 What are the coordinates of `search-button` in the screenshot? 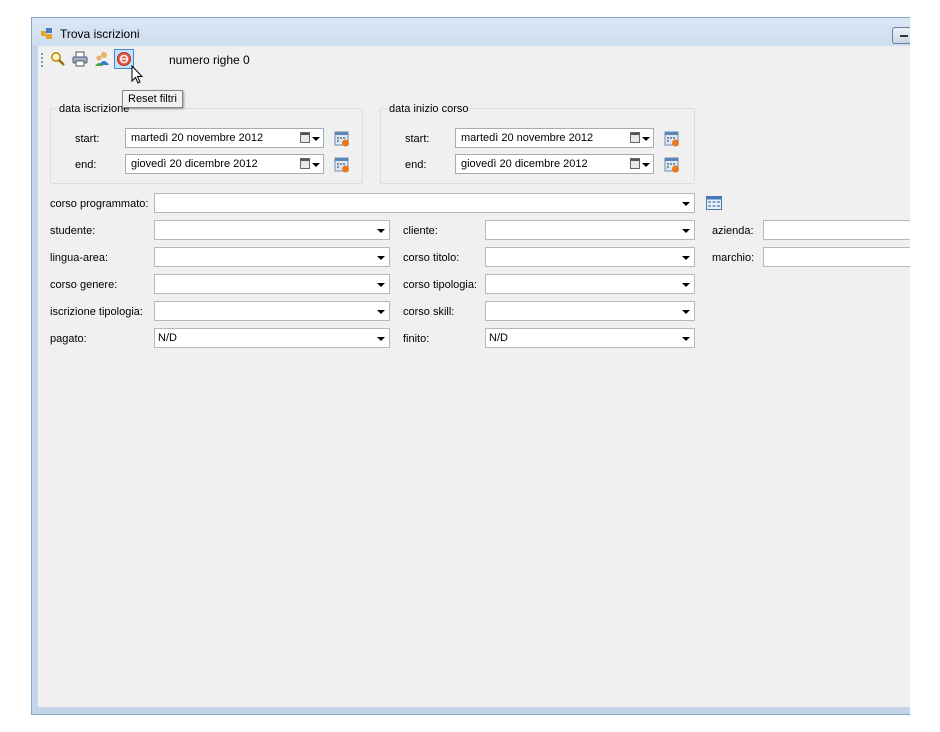 It's located at (58, 59).